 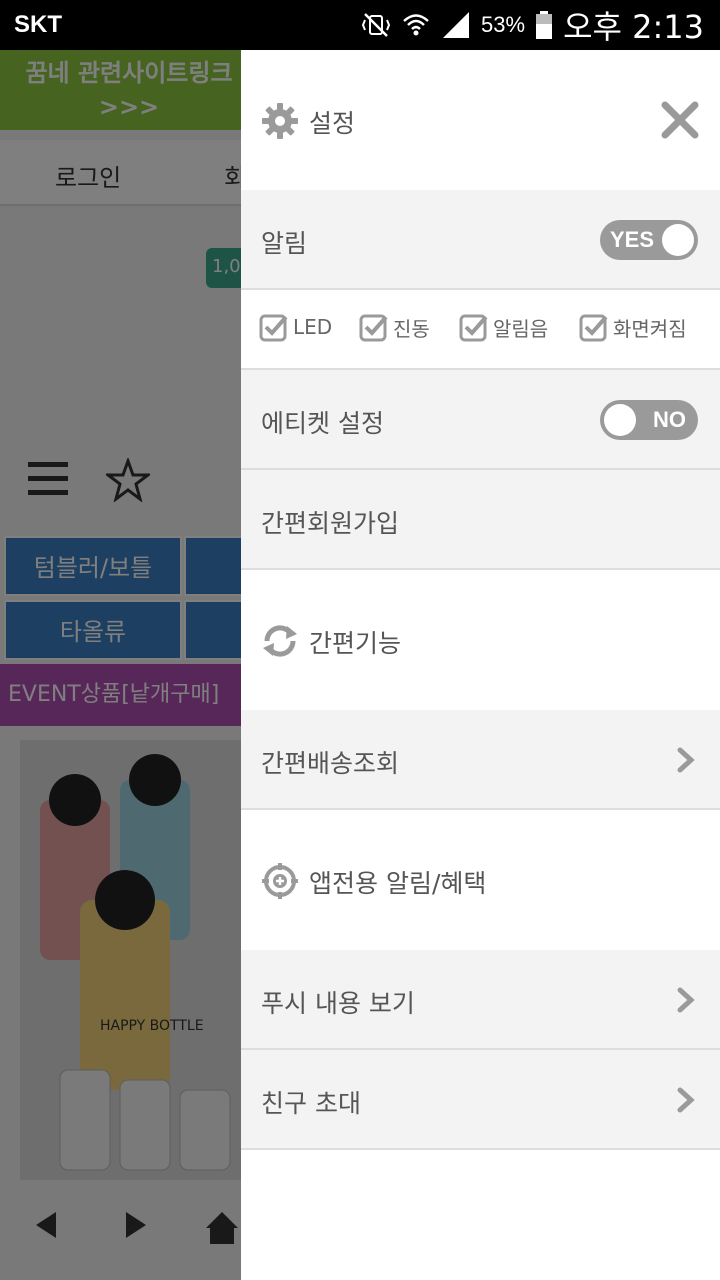 What do you see at coordinates (480, 420) in the screenshot?
I see `etiquette-row: 에티켓 설정 NO` at bounding box center [480, 420].